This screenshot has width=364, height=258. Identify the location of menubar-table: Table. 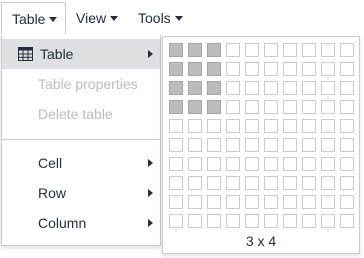
(33, 18).